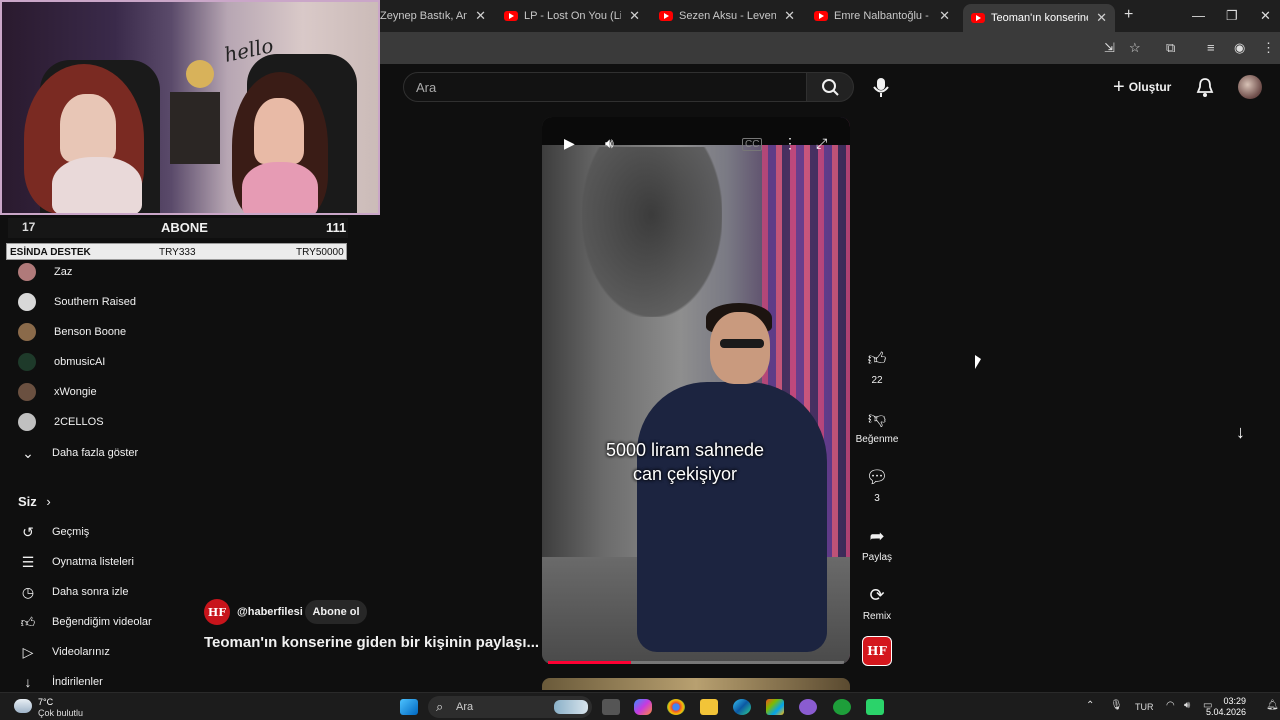 The width and height of the screenshot is (1280, 720). I want to click on install-app-icon: ⇲, so click(1109, 48).